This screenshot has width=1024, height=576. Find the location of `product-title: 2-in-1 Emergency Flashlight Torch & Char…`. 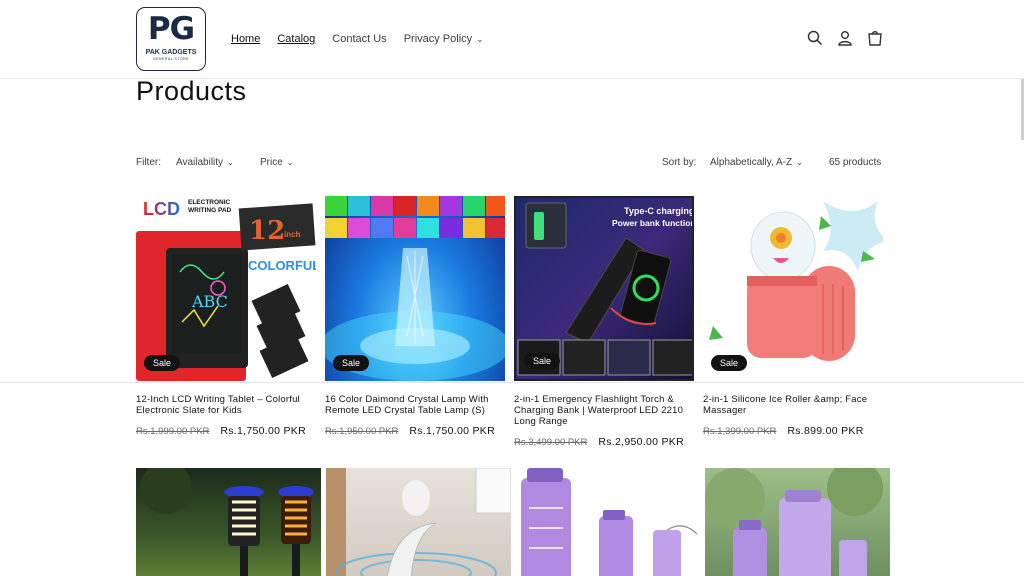

product-title: 2-in-1 Emergency Flashlight Torch & Char… is located at coordinates (604, 410).